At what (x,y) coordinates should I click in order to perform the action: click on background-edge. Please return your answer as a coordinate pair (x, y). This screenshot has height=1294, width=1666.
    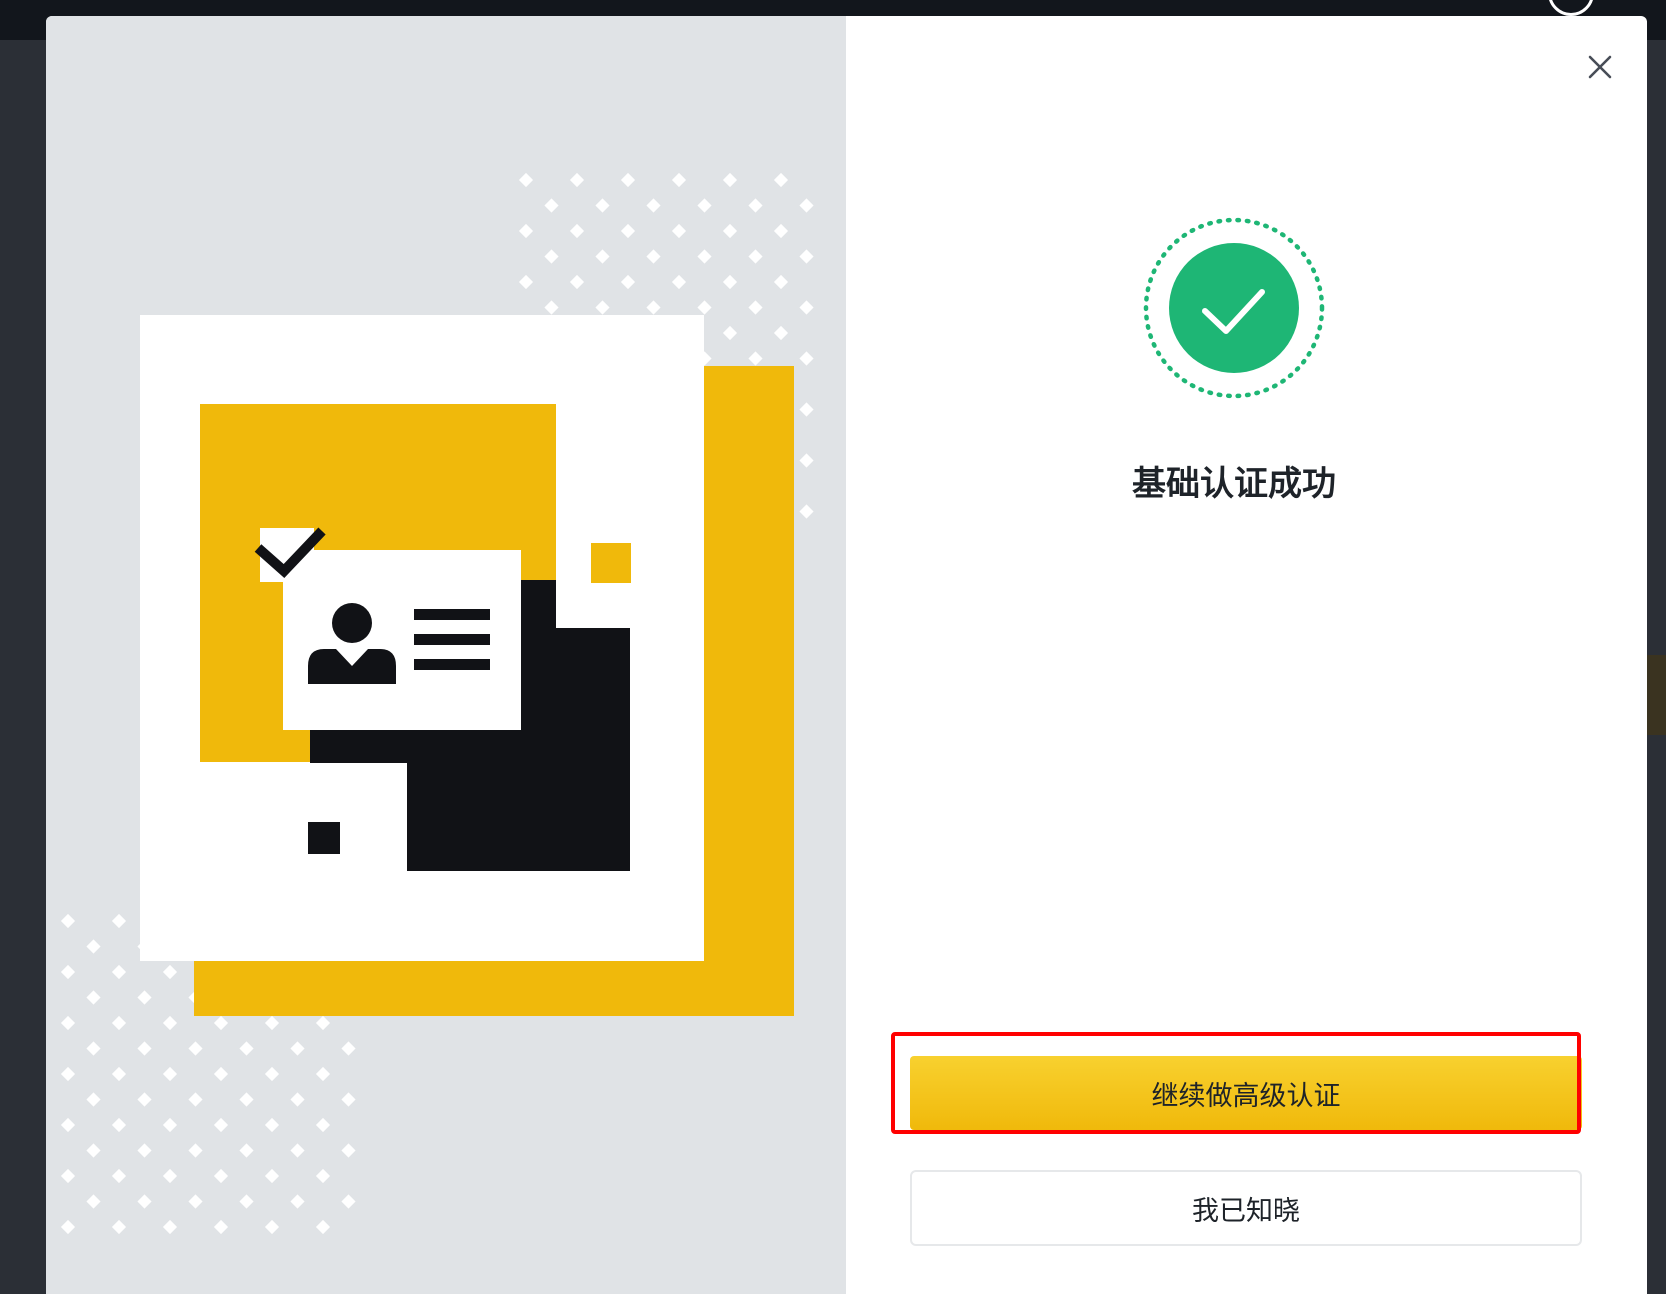
    Looking at the image, I should click on (1656, 695).